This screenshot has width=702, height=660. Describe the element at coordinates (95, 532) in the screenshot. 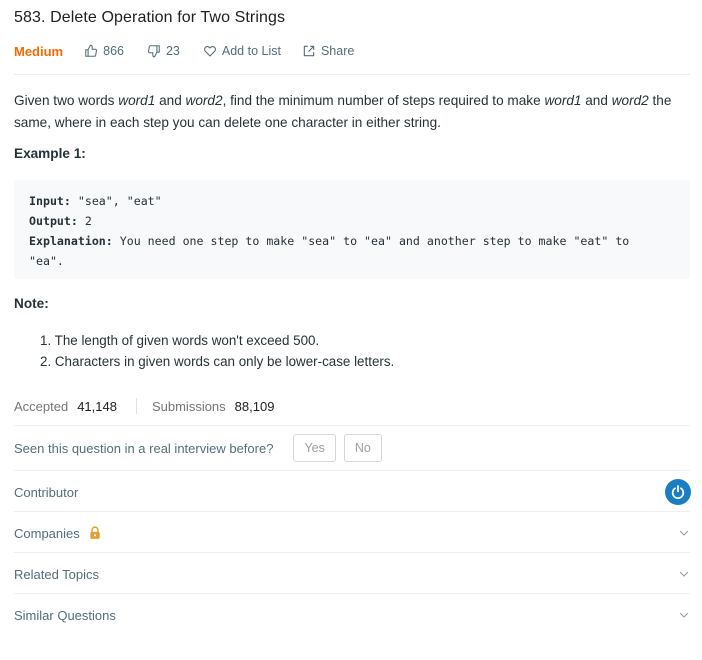

I see `lock-icon` at that location.